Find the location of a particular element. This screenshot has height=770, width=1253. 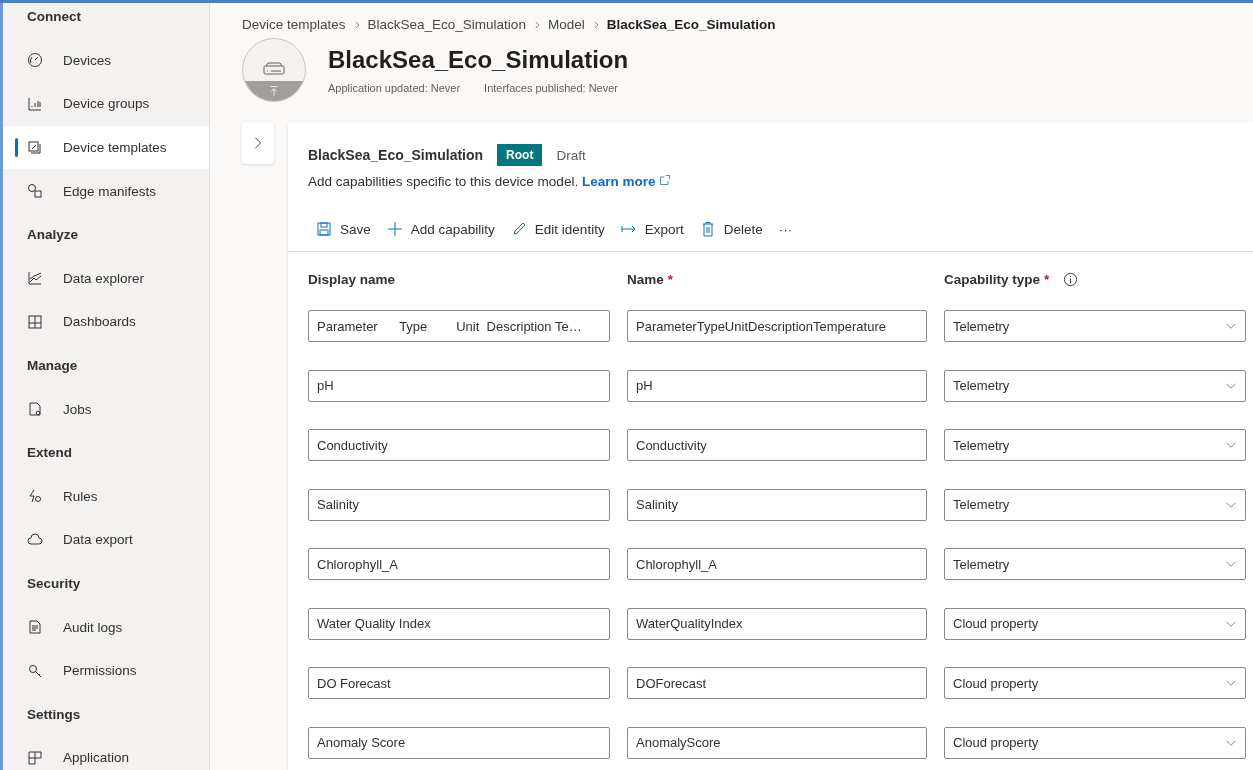

nav-item: Devices is located at coordinates (106, 60).